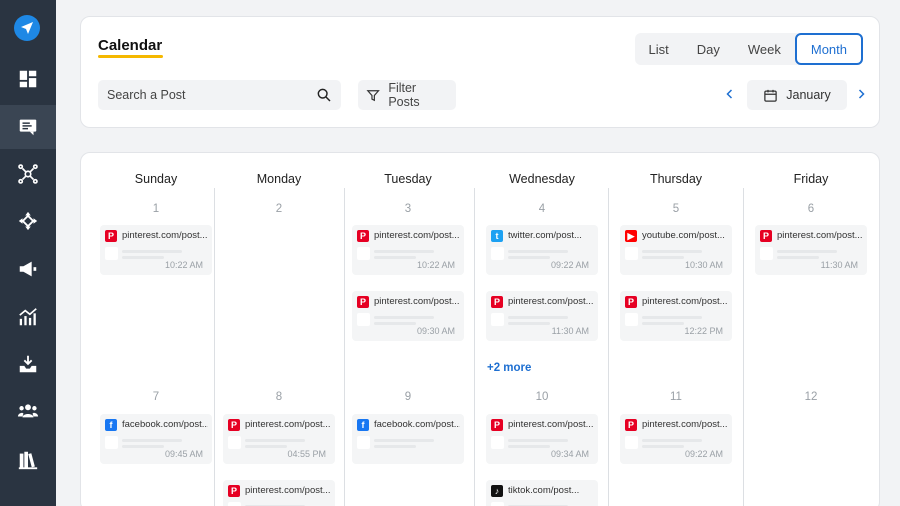 The width and height of the screenshot is (900, 506). Describe the element at coordinates (28, 174) in the screenshot. I see `network-icon` at that location.